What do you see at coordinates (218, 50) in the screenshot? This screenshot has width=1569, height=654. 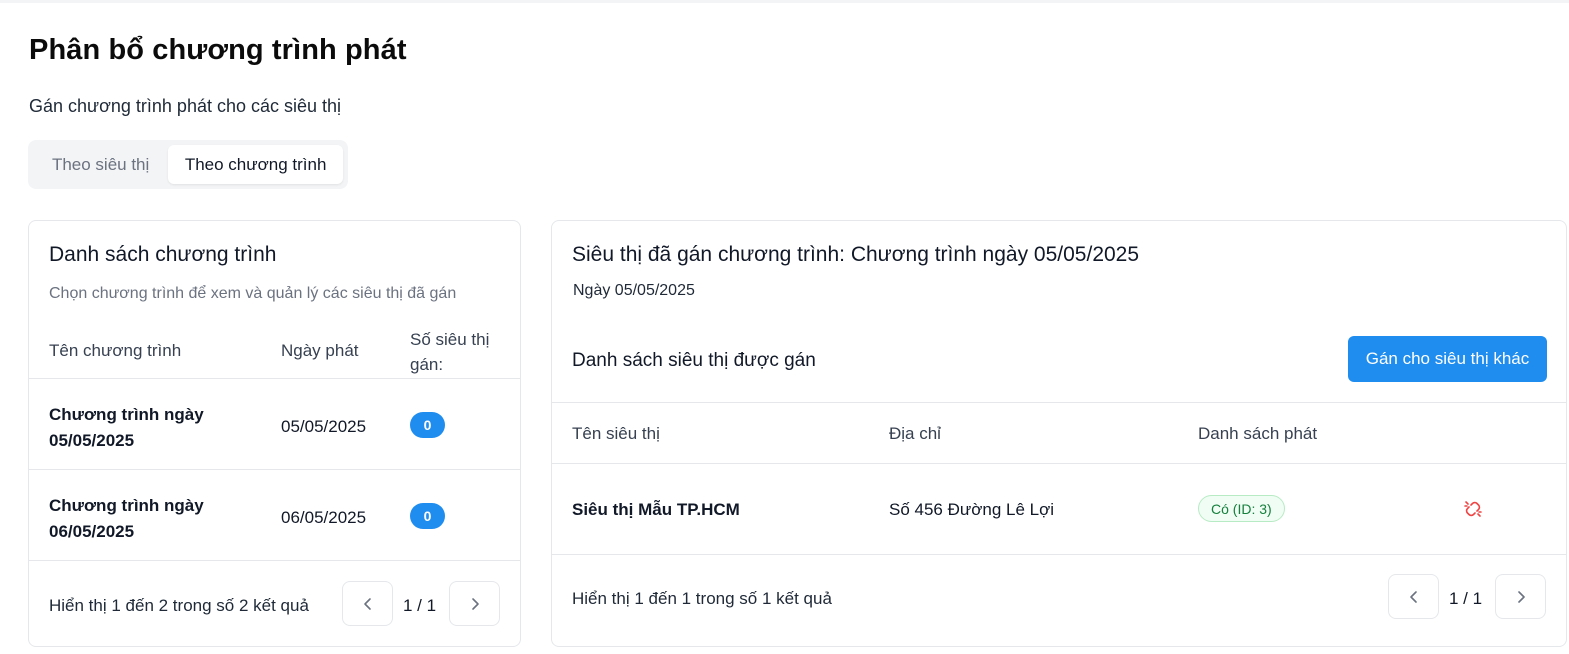 I see `page-title: Phân bổ chương trình phát` at bounding box center [218, 50].